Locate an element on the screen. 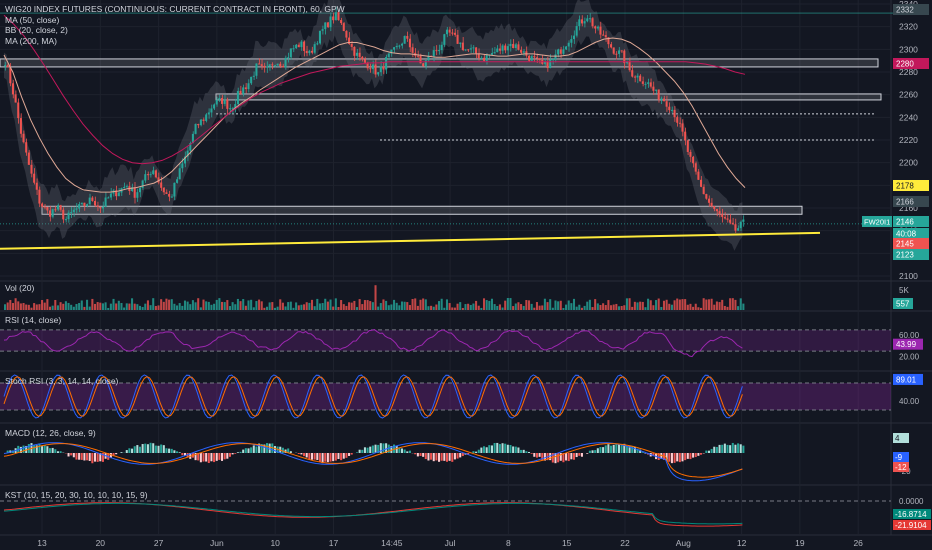  legend-bb: BB (20, close, 2) is located at coordinates (175, 30).